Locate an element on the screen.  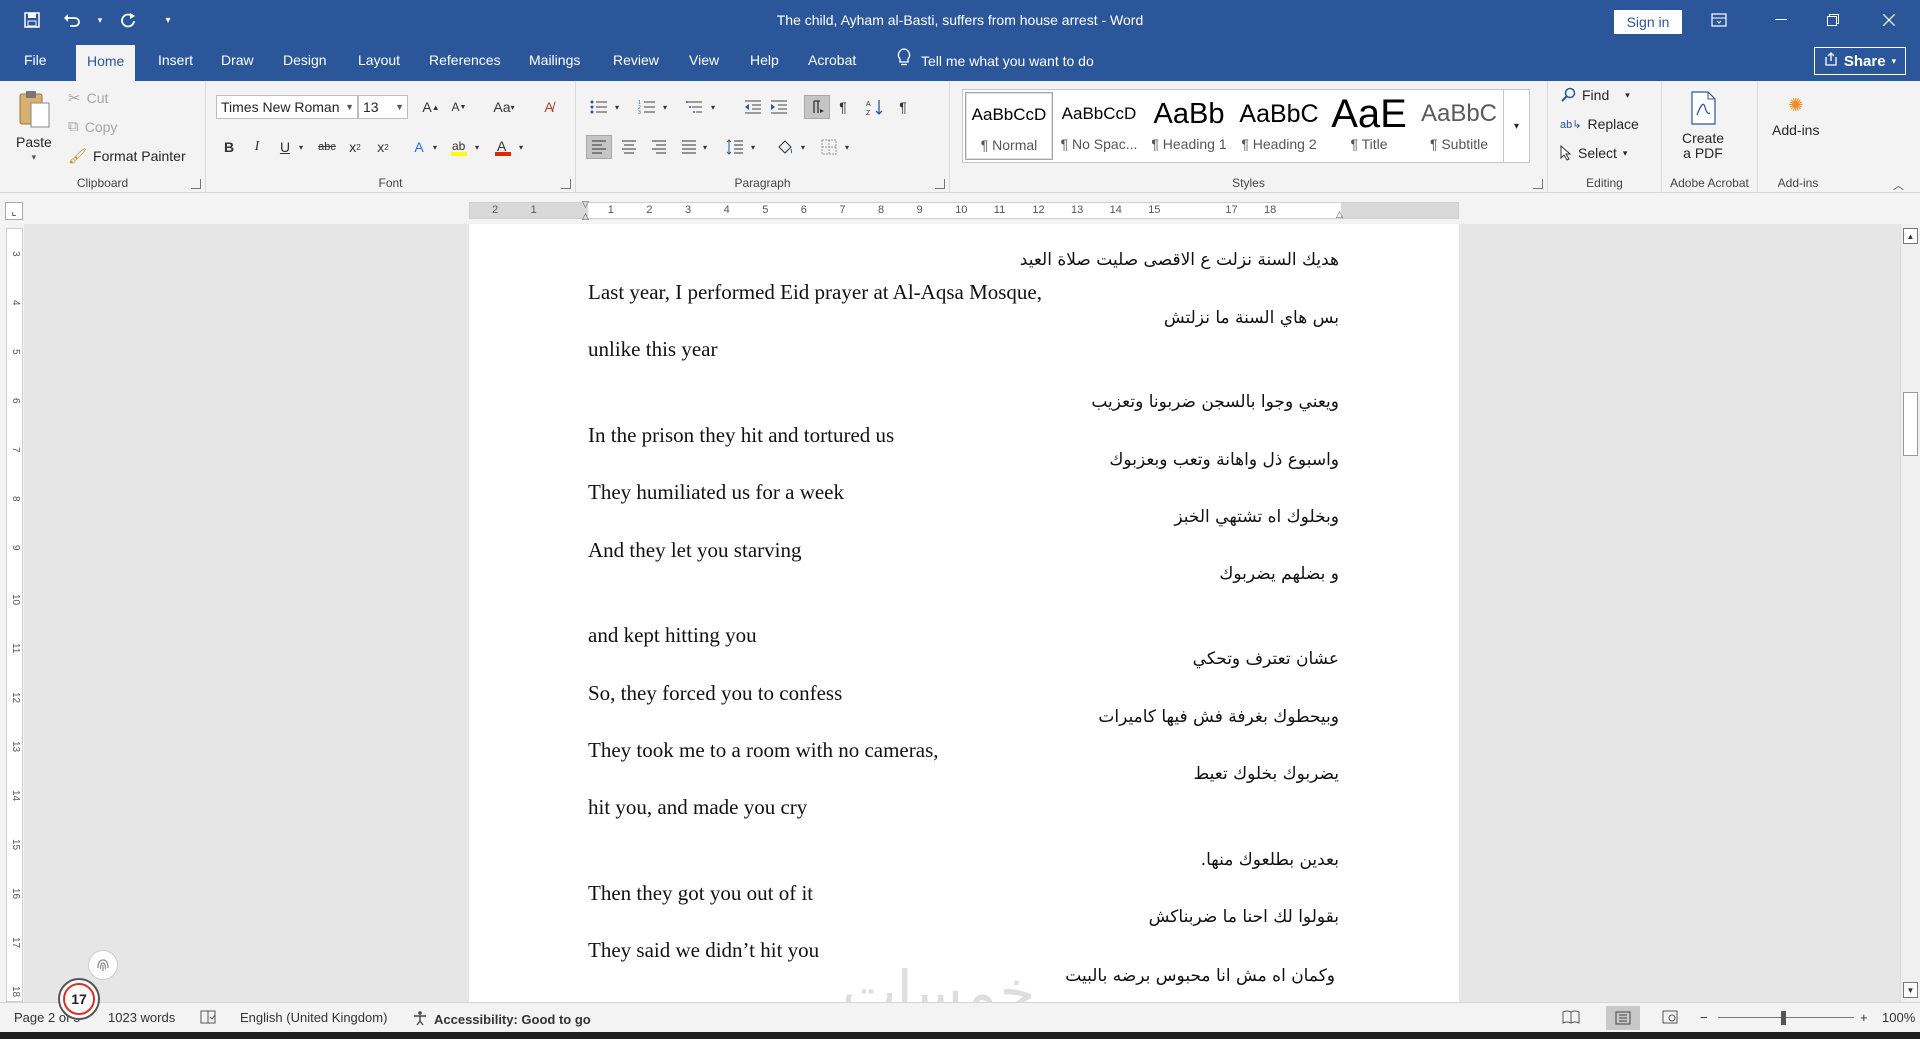
shading-dropdown-icon: ▾ is located at coordinates (803, 147).